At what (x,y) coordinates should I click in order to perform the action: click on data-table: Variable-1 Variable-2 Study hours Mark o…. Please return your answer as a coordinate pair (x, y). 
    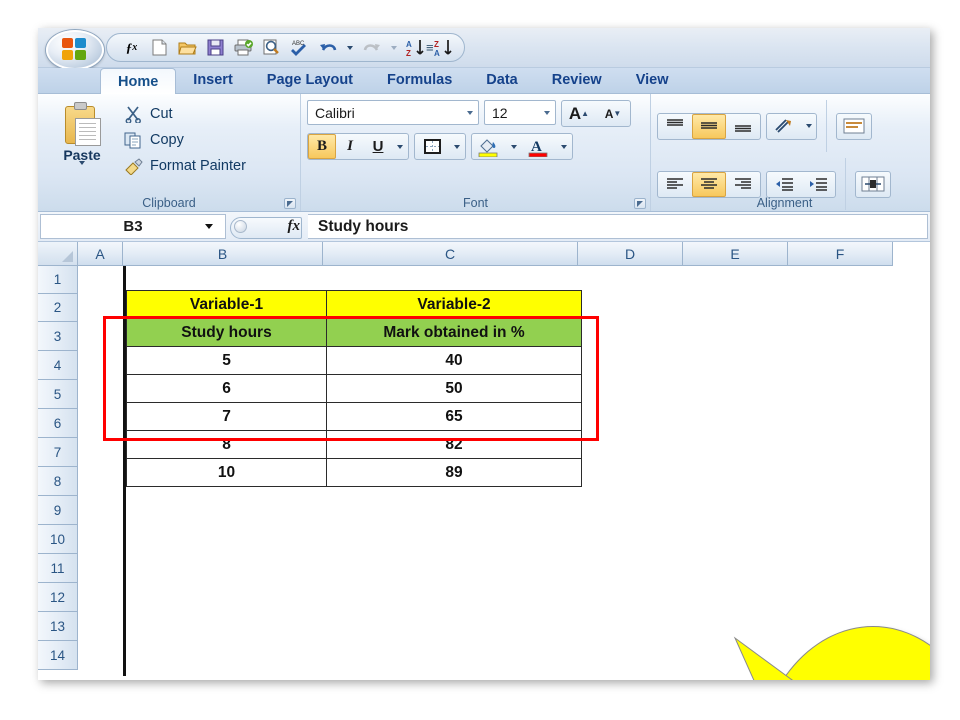
    Looking at the image, I should click on (354, 388).